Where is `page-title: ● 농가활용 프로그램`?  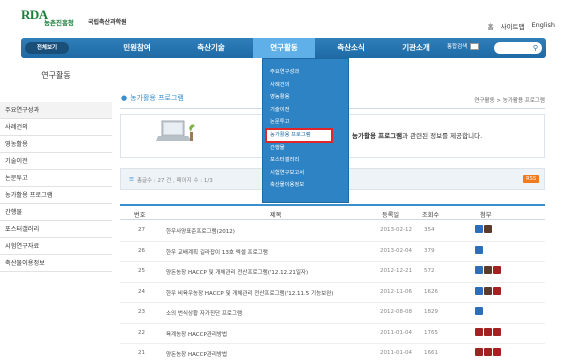
page-title: ● 농가활용 프로그램 is located at coordinates (152, 98).